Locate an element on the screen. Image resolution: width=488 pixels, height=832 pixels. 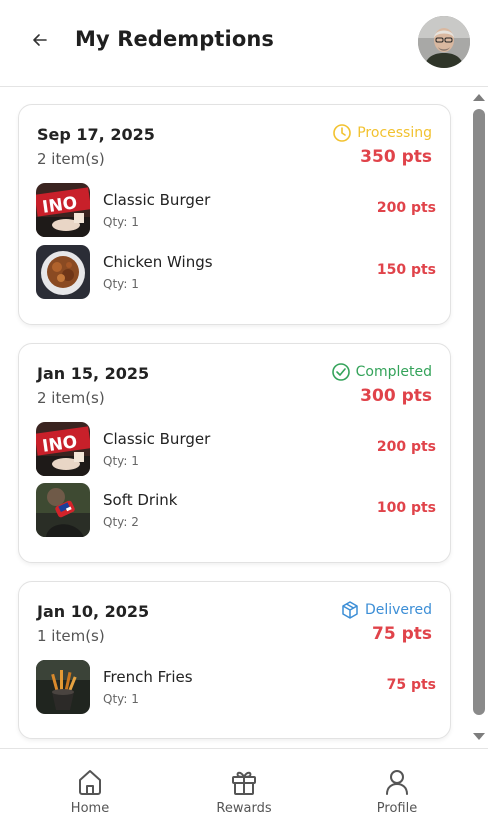
package-icon is located at coordinates (350, 610).